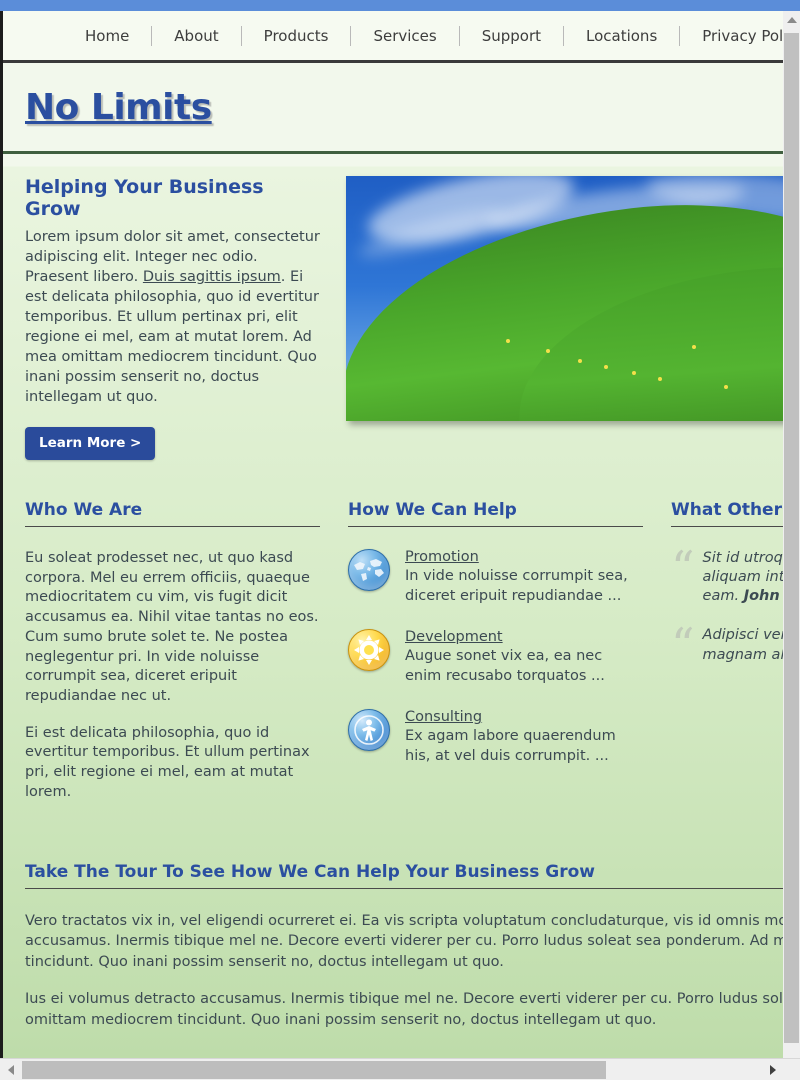 The width and height of the screenshot is (800, 1080). I want to click on scroll-up-arrow-icon, so click(791, 19).